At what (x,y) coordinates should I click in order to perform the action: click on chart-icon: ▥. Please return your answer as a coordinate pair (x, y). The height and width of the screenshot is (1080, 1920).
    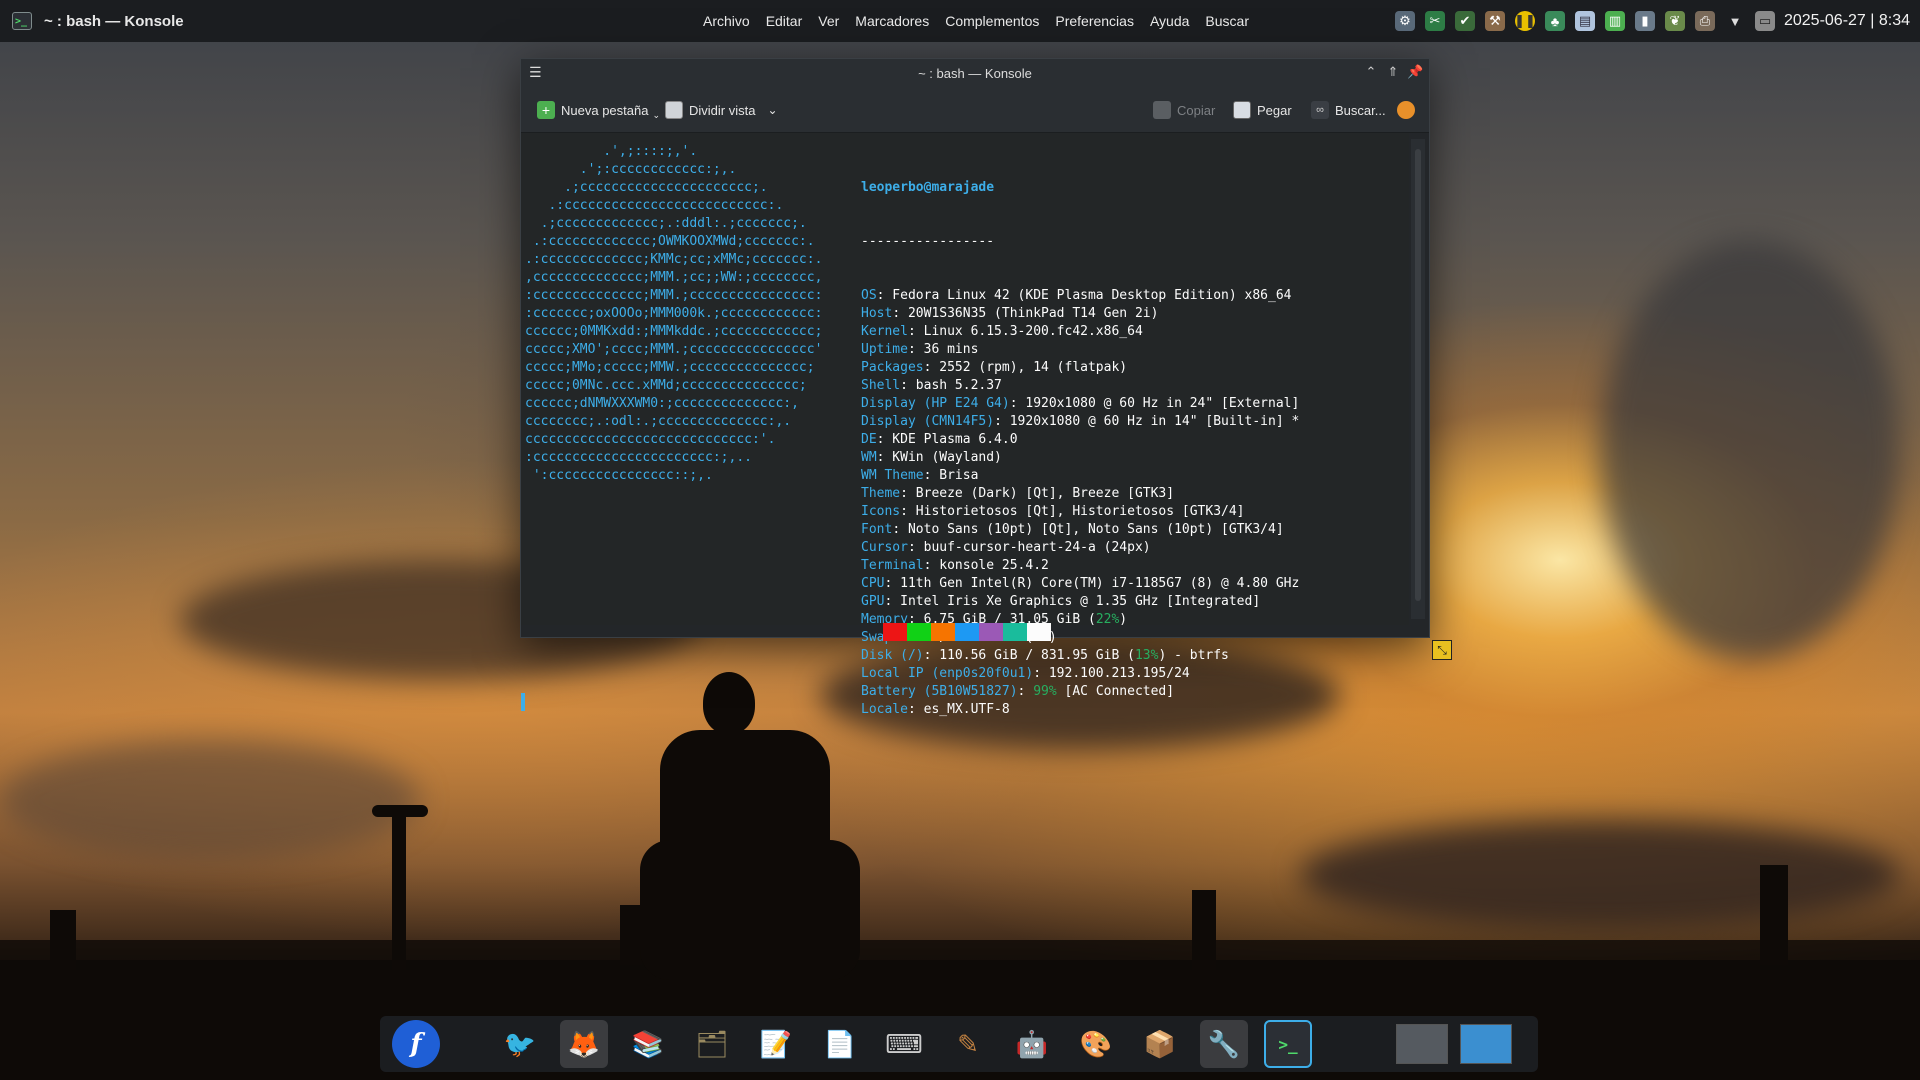
    Looking at the image, I should click on (1615, 21).